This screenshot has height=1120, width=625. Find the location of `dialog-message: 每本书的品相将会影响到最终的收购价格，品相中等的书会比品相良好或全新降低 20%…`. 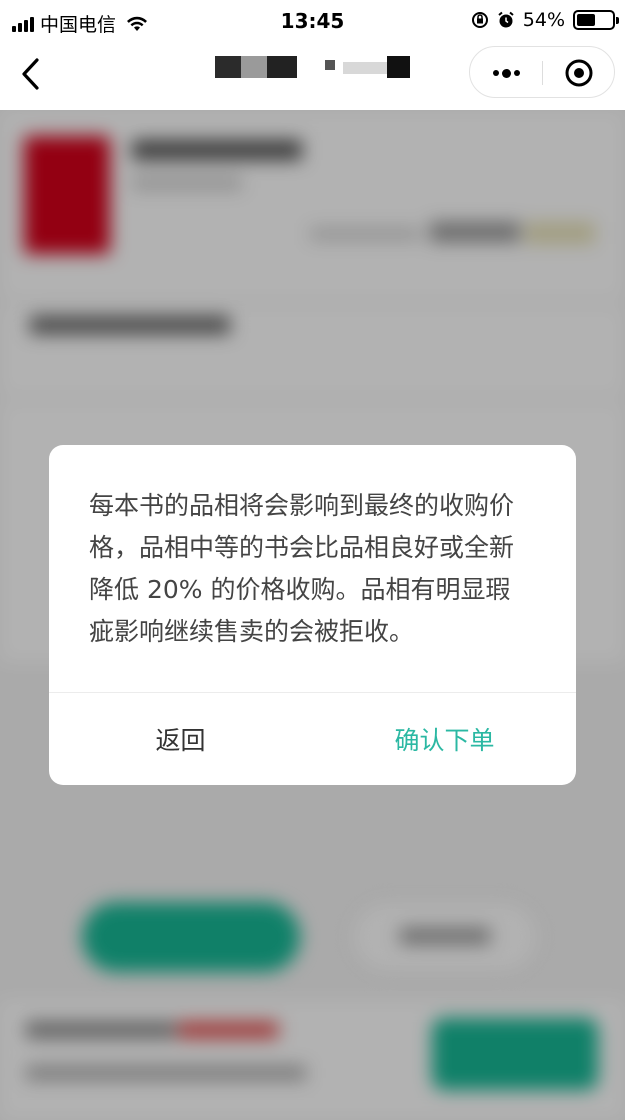

dialog-message: 每本书的品相将会影响到最终的收购价格，品相中等的书会比品相良好或全新降低 20%… is located at coordinates (302, 568).